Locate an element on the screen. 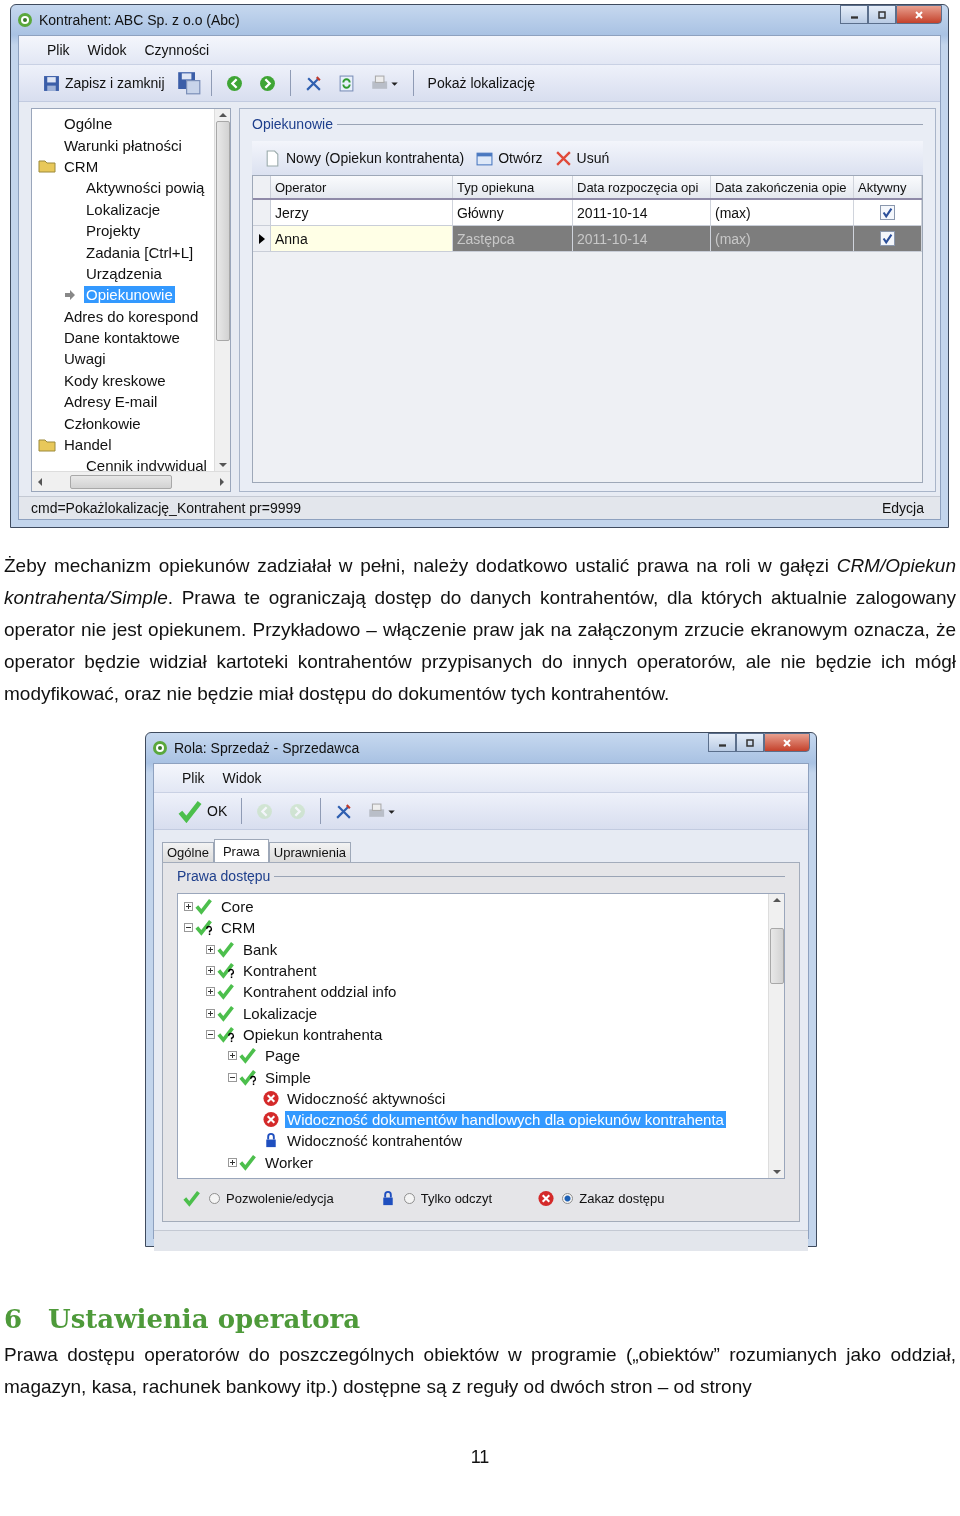  table-row: Anna Zastępca 2011-10-14 (max) is located at coordinates (587, 239).